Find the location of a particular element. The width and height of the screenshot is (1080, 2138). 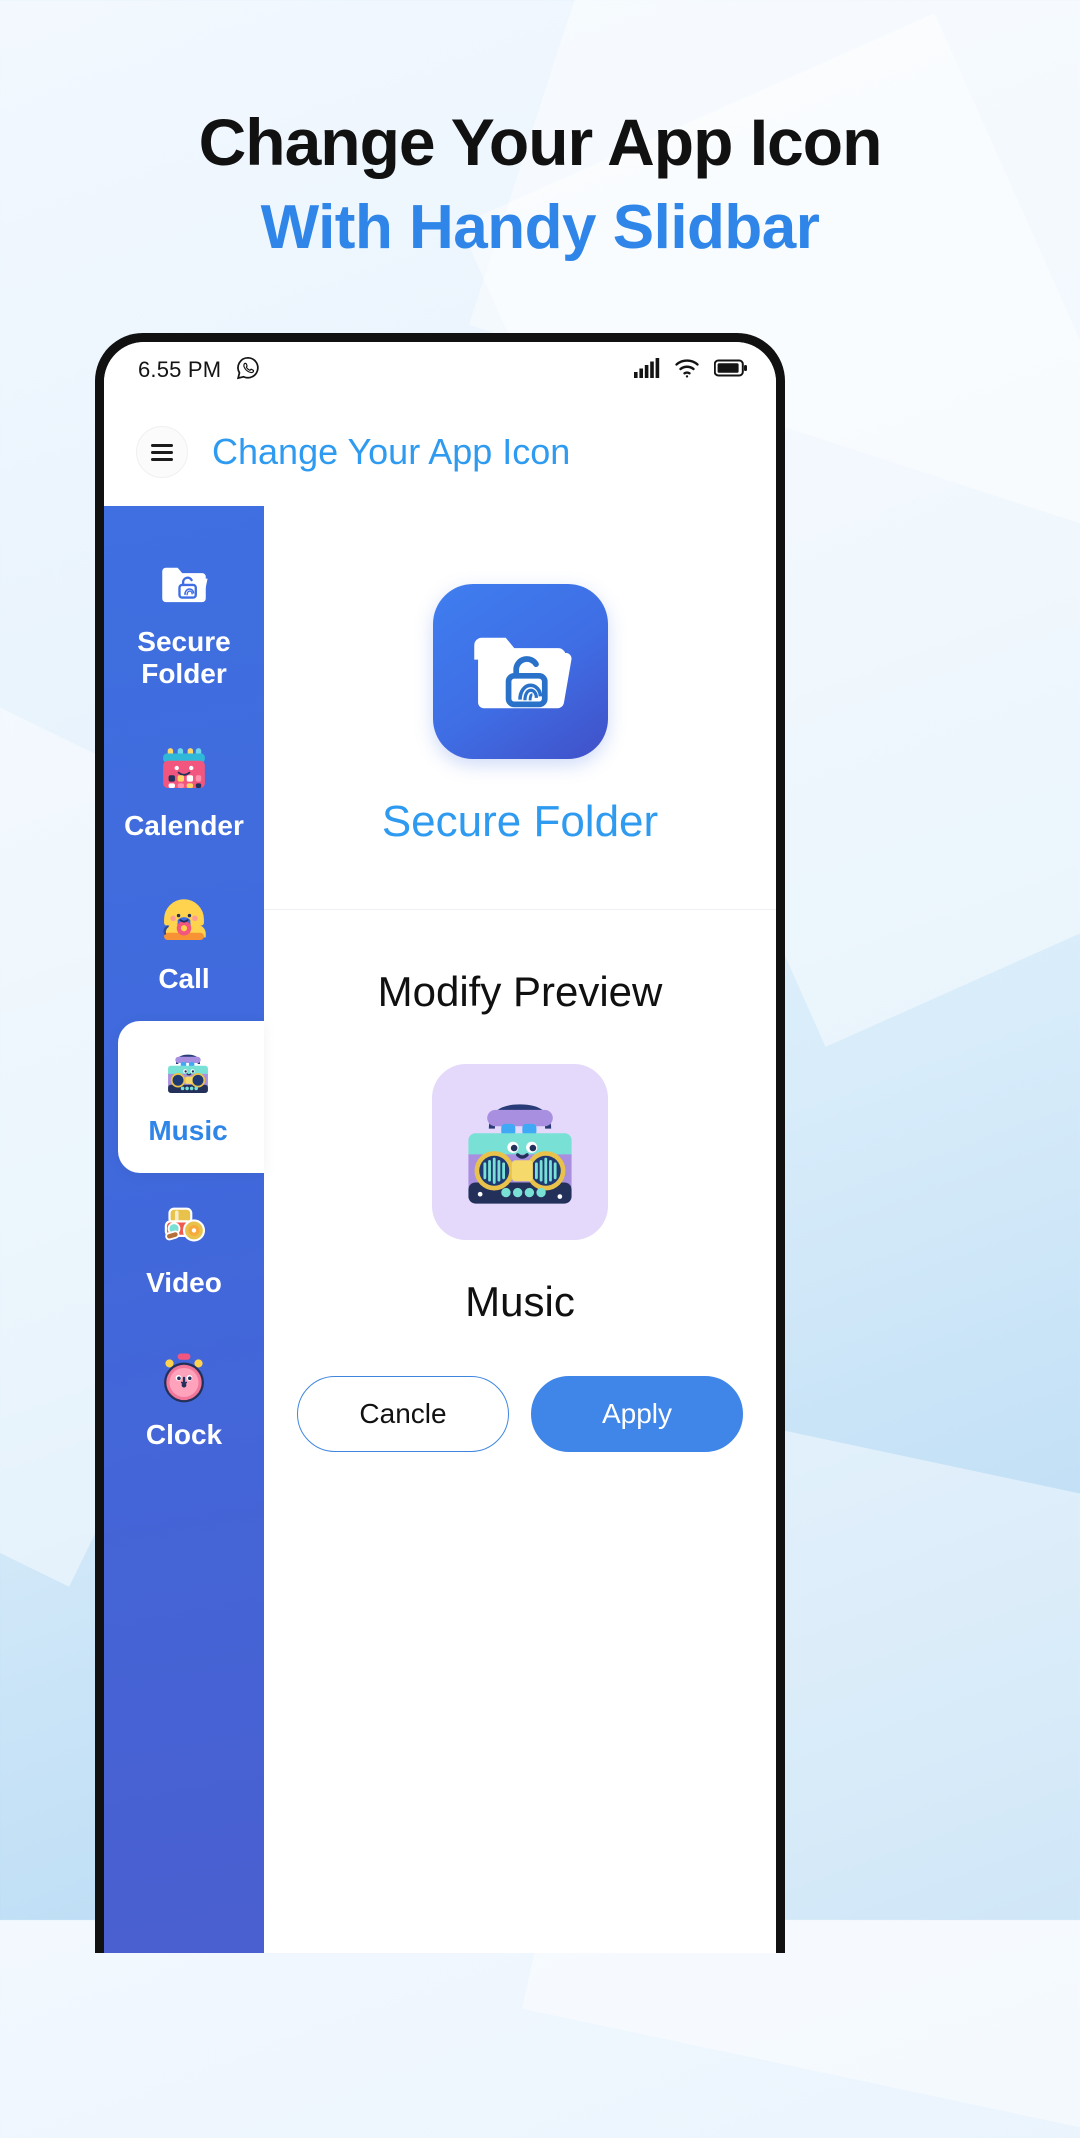

sidebar-item-label: Secure Folder is located at coordinates (184, 658).